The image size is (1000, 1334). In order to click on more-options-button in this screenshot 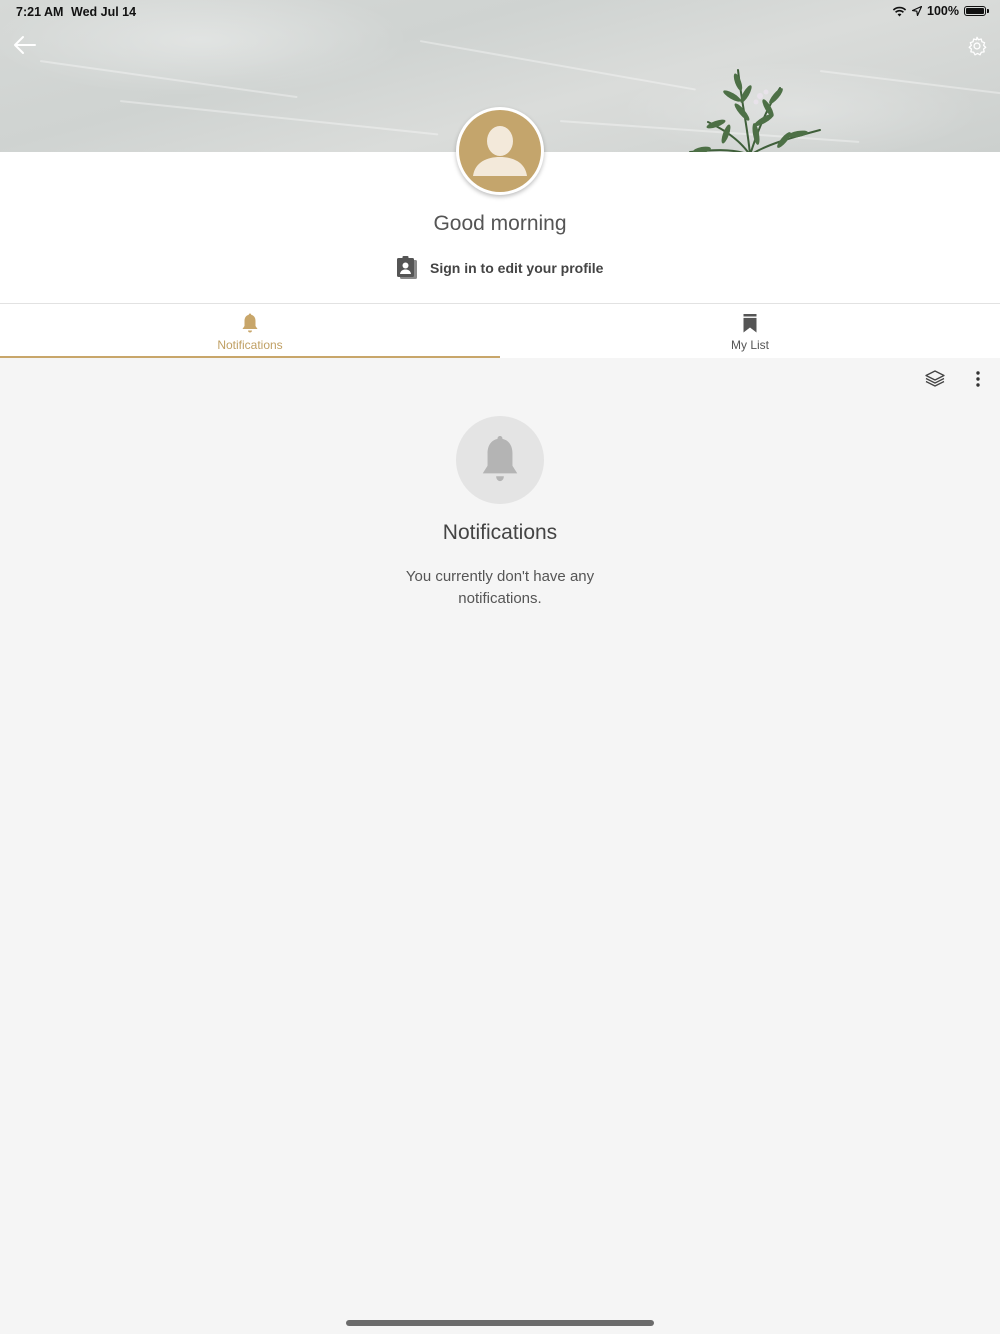, I will do `click(978, 379)`.